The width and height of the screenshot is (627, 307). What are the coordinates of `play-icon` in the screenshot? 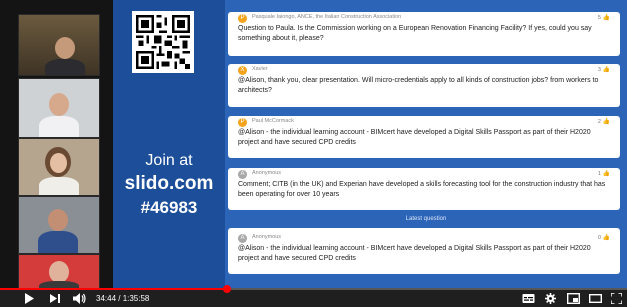 It's located at (29, 298).